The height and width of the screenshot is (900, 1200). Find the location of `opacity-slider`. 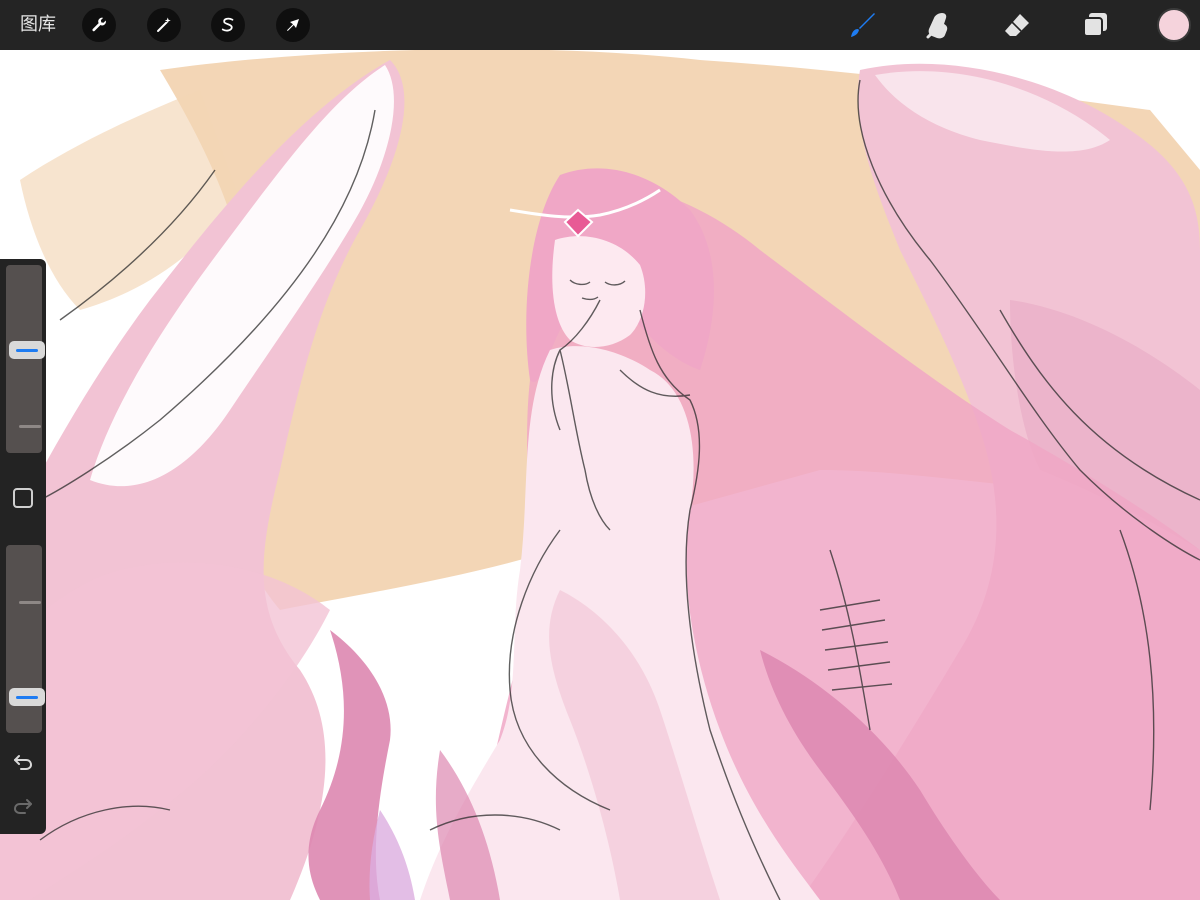

opacity-slider is located at coordinates (25, 639).